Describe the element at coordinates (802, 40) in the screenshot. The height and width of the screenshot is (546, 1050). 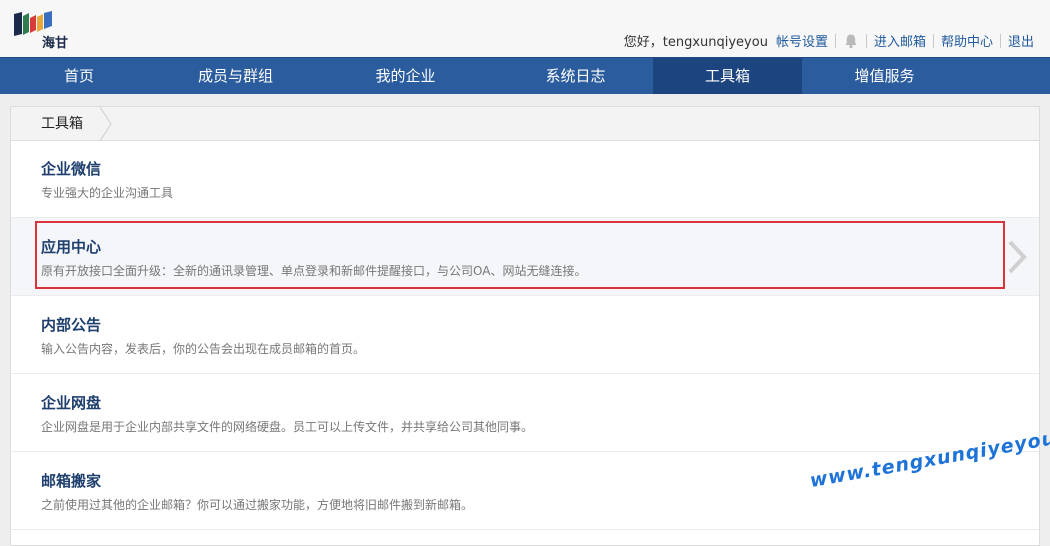
I see `account-settings-link: 帐号设置` at that location.